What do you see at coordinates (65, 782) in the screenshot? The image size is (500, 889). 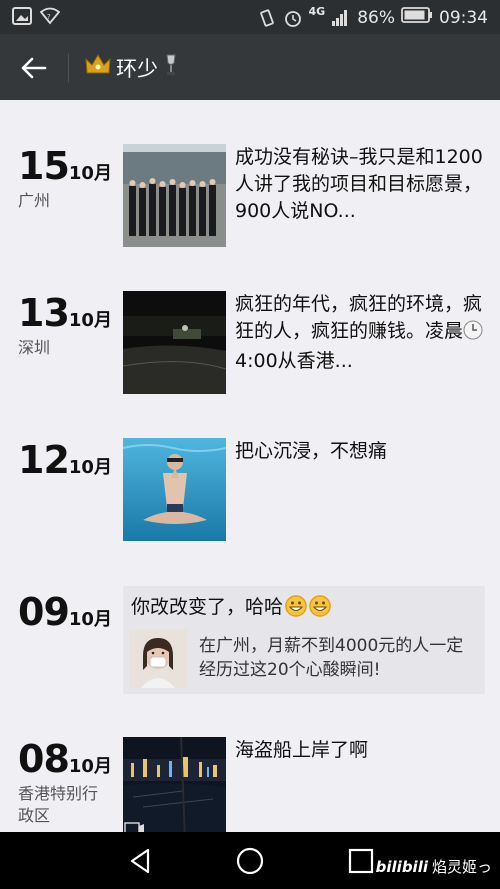 I see `post-date: 0810月 香港特别行政区` at bounding box center [65, 782].